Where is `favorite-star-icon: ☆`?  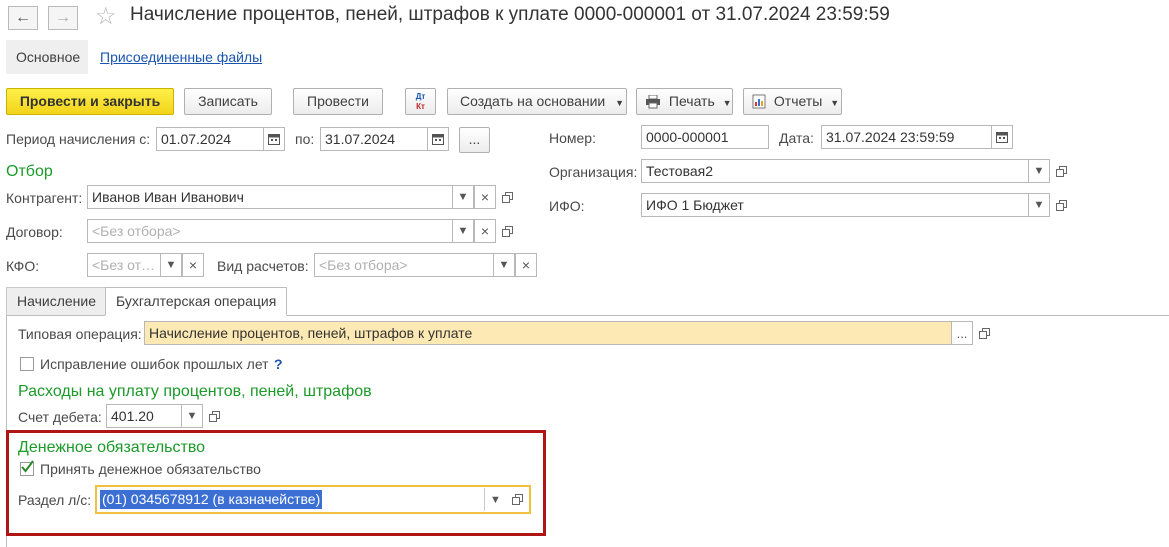 favorite-star-icon: ☆ is located at coordinates (106, 16).